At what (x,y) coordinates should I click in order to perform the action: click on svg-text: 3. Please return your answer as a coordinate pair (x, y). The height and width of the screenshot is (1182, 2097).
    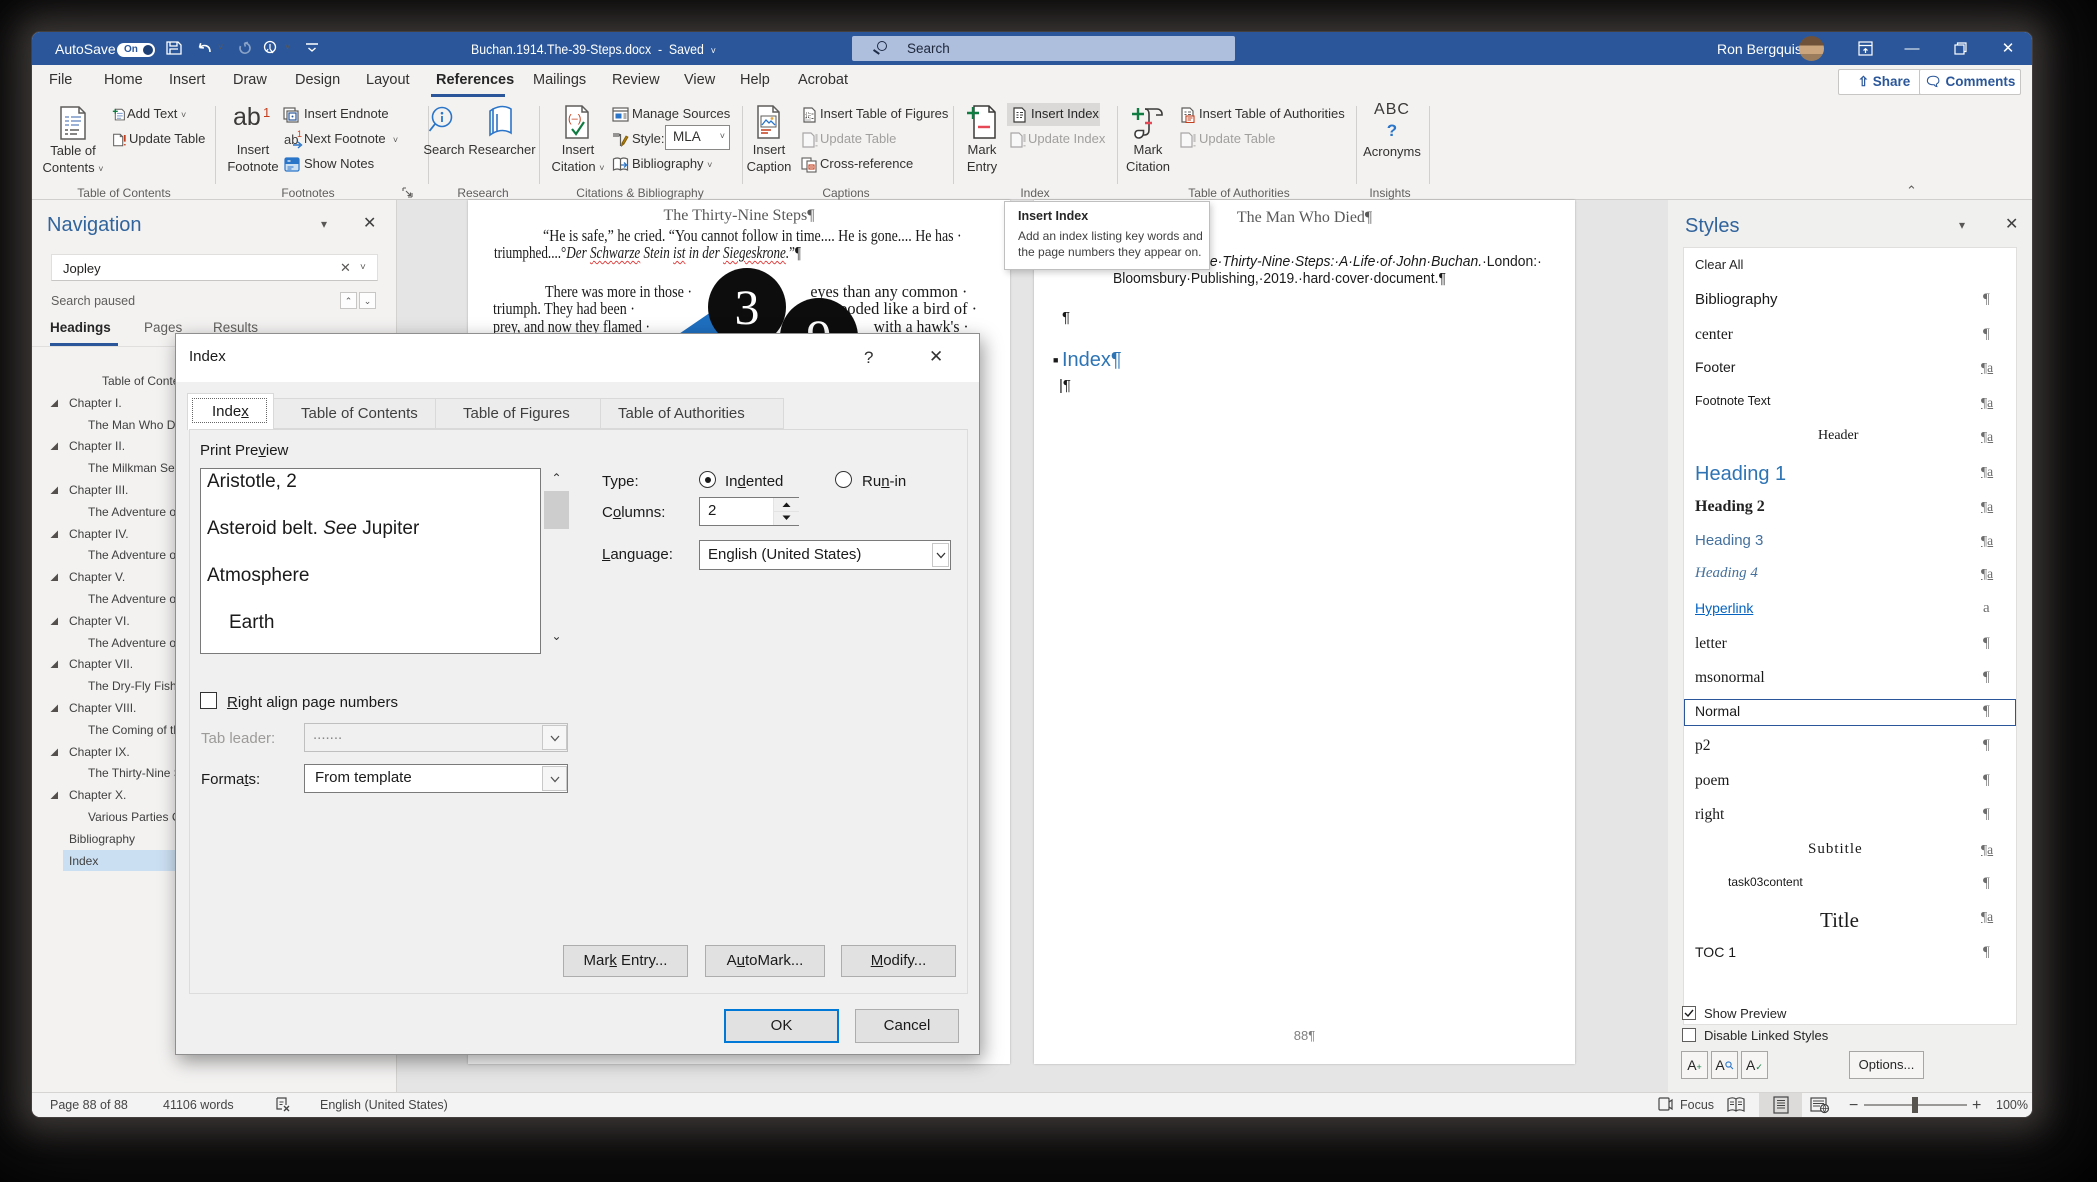
    Looking at the image, I should click on (747, 307).